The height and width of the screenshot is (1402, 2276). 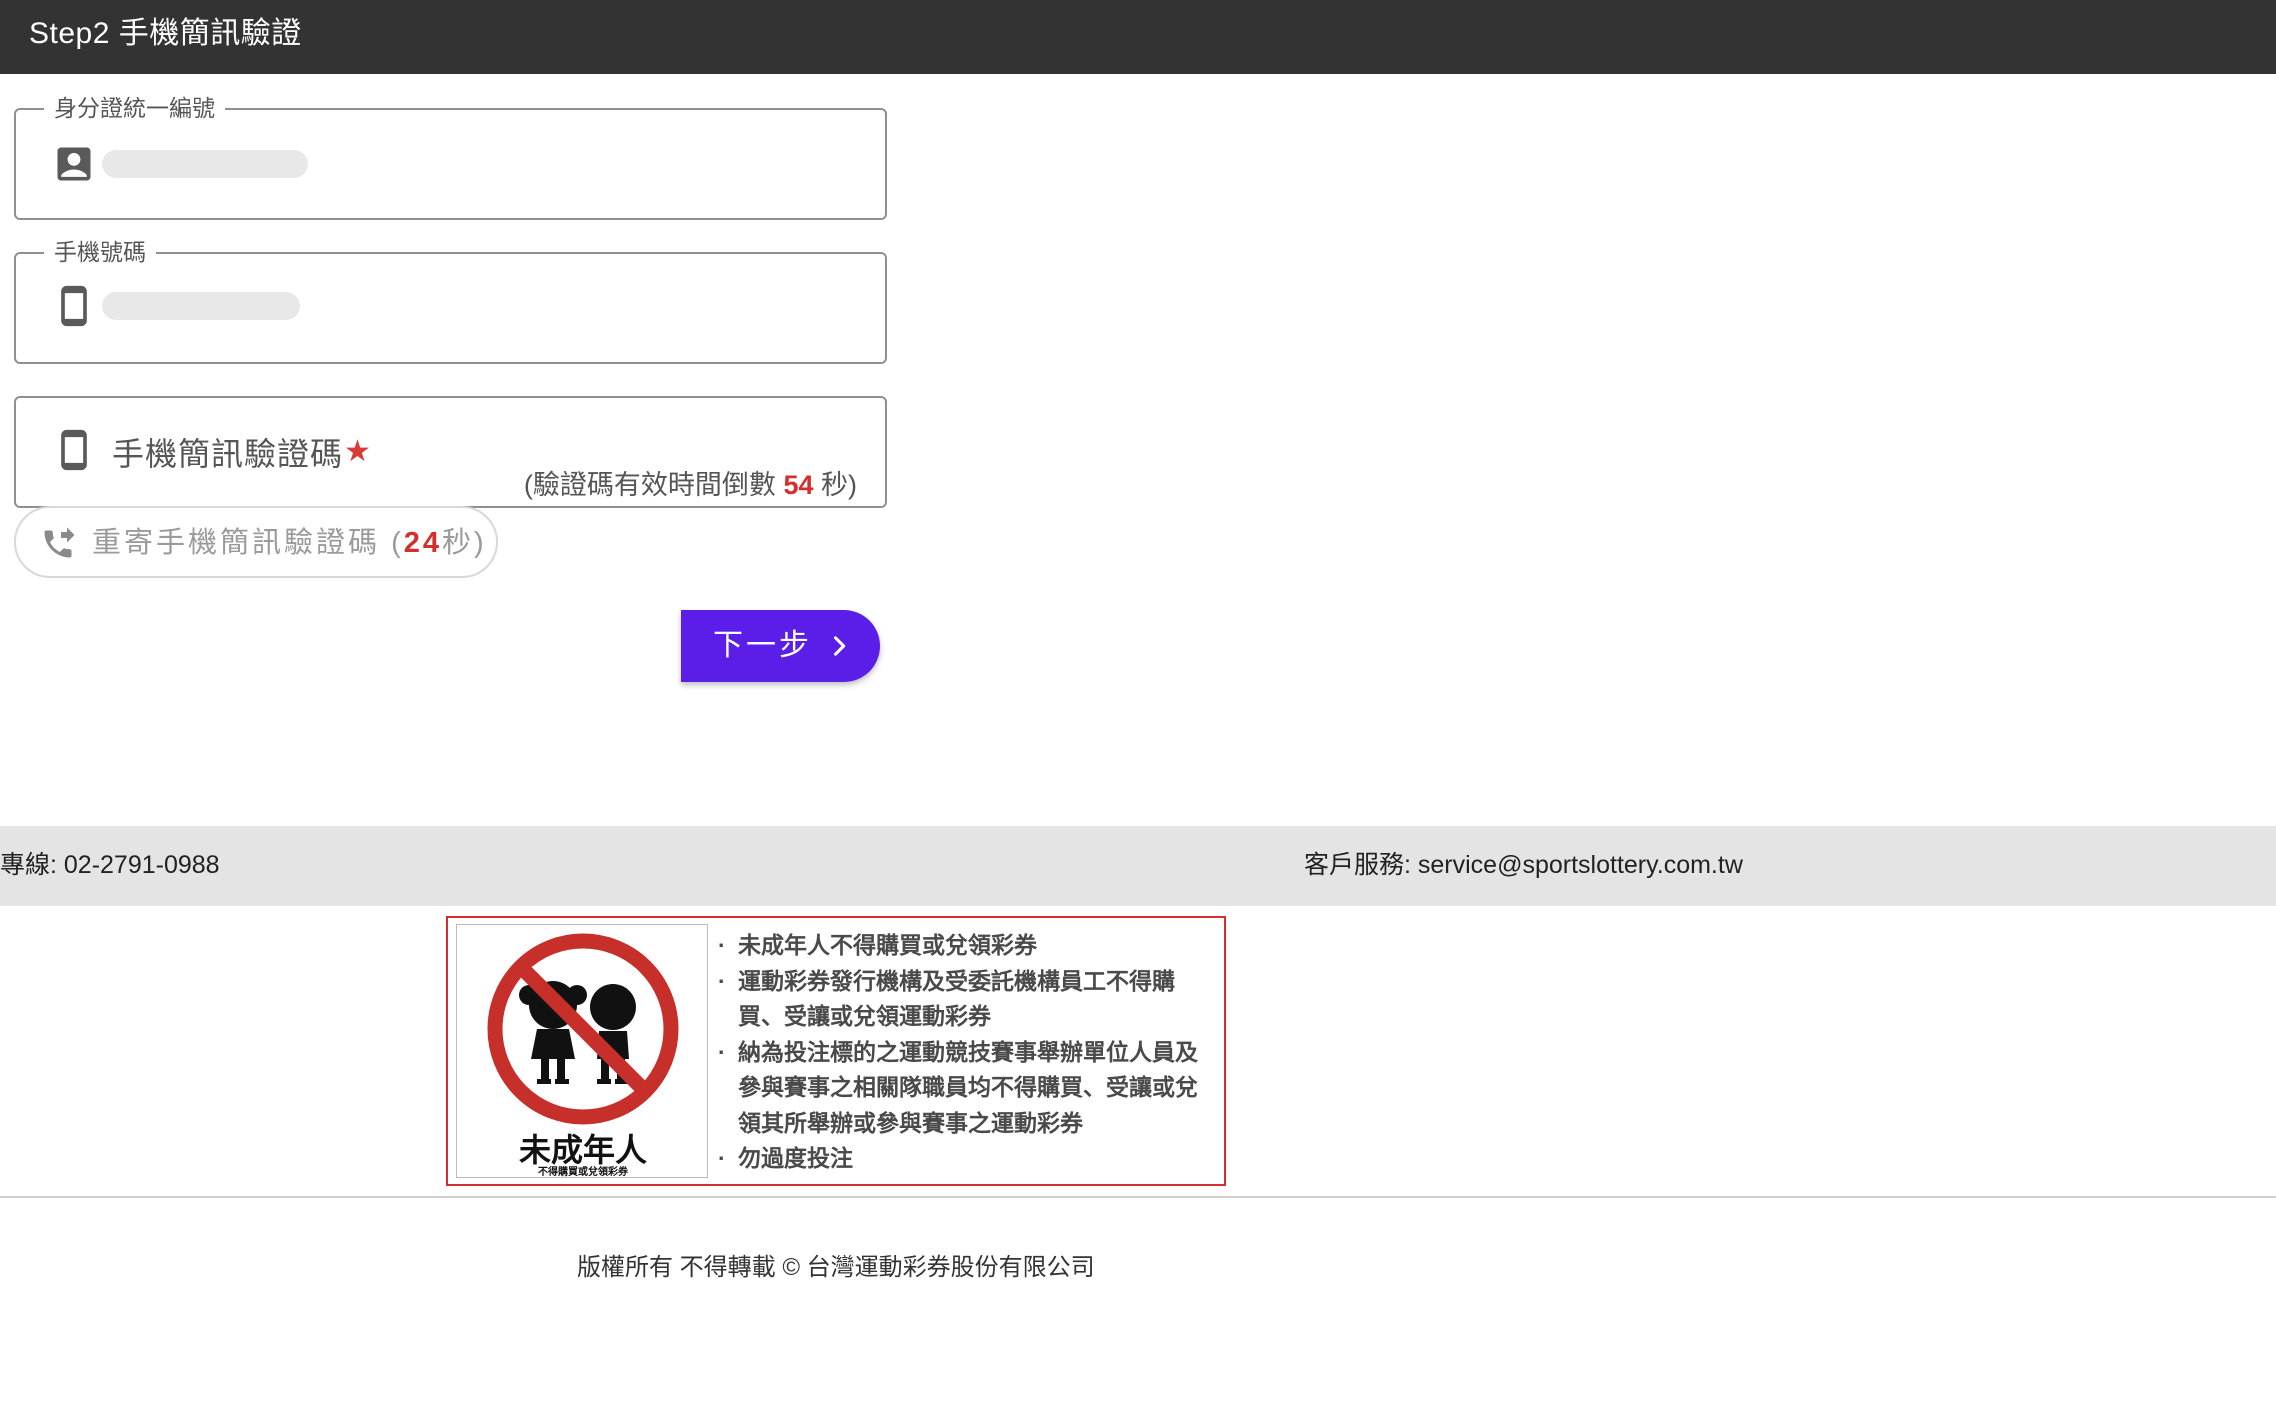 I want to click on footer-divider, so click(x=1138, y=1197).